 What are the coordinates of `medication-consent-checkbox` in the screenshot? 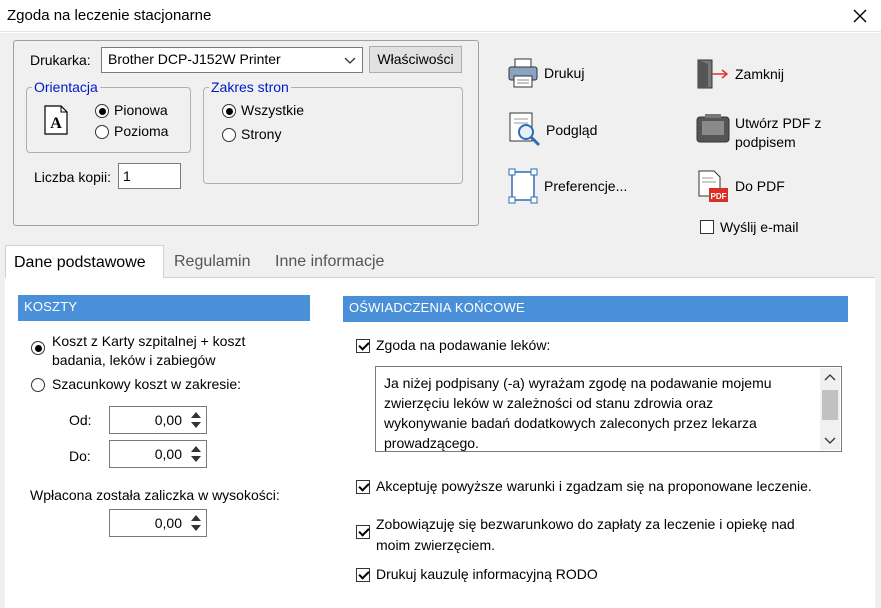 It's located at (363, 346).